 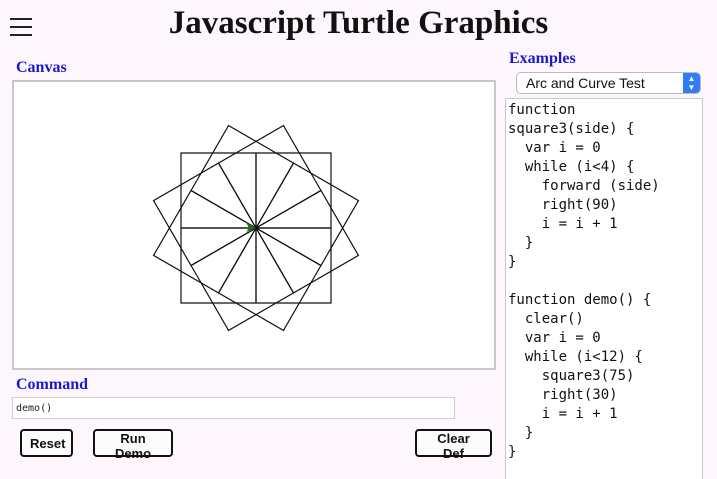 I want to click on examples-select: Arc and Curve Test ▲ ▼, so click(x=608, y=83).